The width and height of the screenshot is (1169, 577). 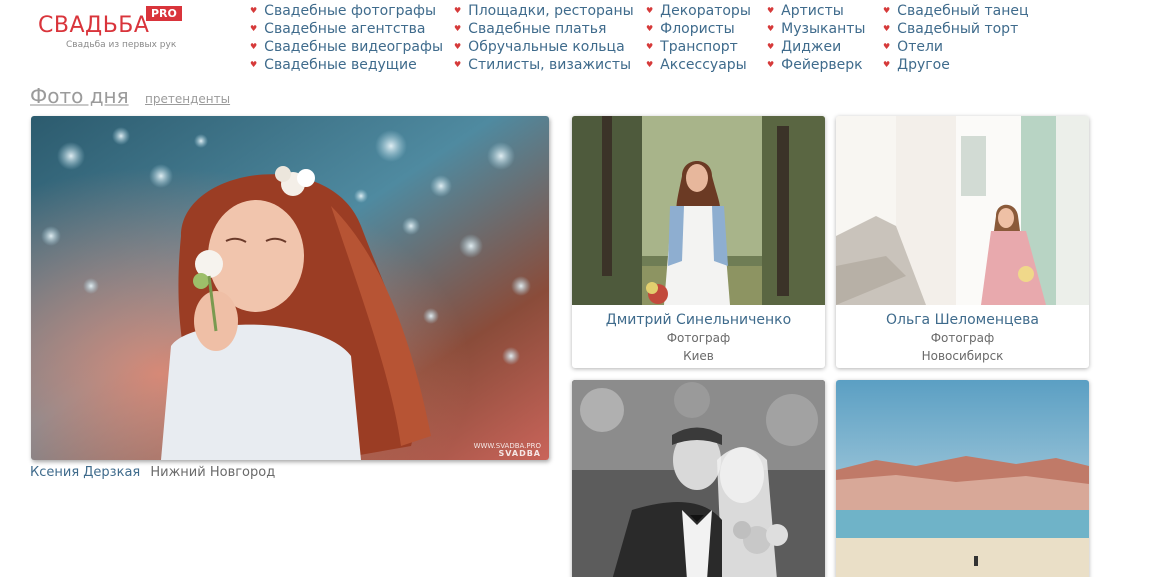 What do you see at coordinates (544, 65) in the screenshot?
I see `category-link: ♥ Стилисты, визажисты` at bounding box center [544, 65].